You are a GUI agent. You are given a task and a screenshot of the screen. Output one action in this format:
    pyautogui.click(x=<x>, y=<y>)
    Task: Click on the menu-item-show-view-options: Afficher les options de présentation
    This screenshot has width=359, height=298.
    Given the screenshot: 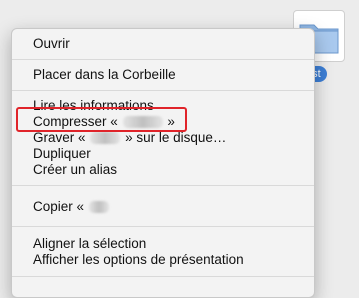 What is the action you would take?
    pyautogui.click(x=138, y=260)
    